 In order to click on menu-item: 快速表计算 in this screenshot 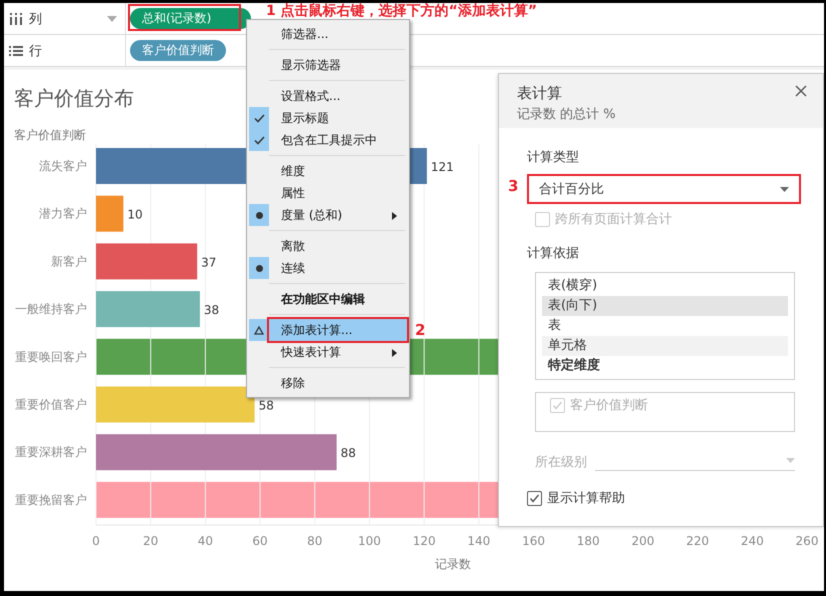, I will do `click(338, 352)`.